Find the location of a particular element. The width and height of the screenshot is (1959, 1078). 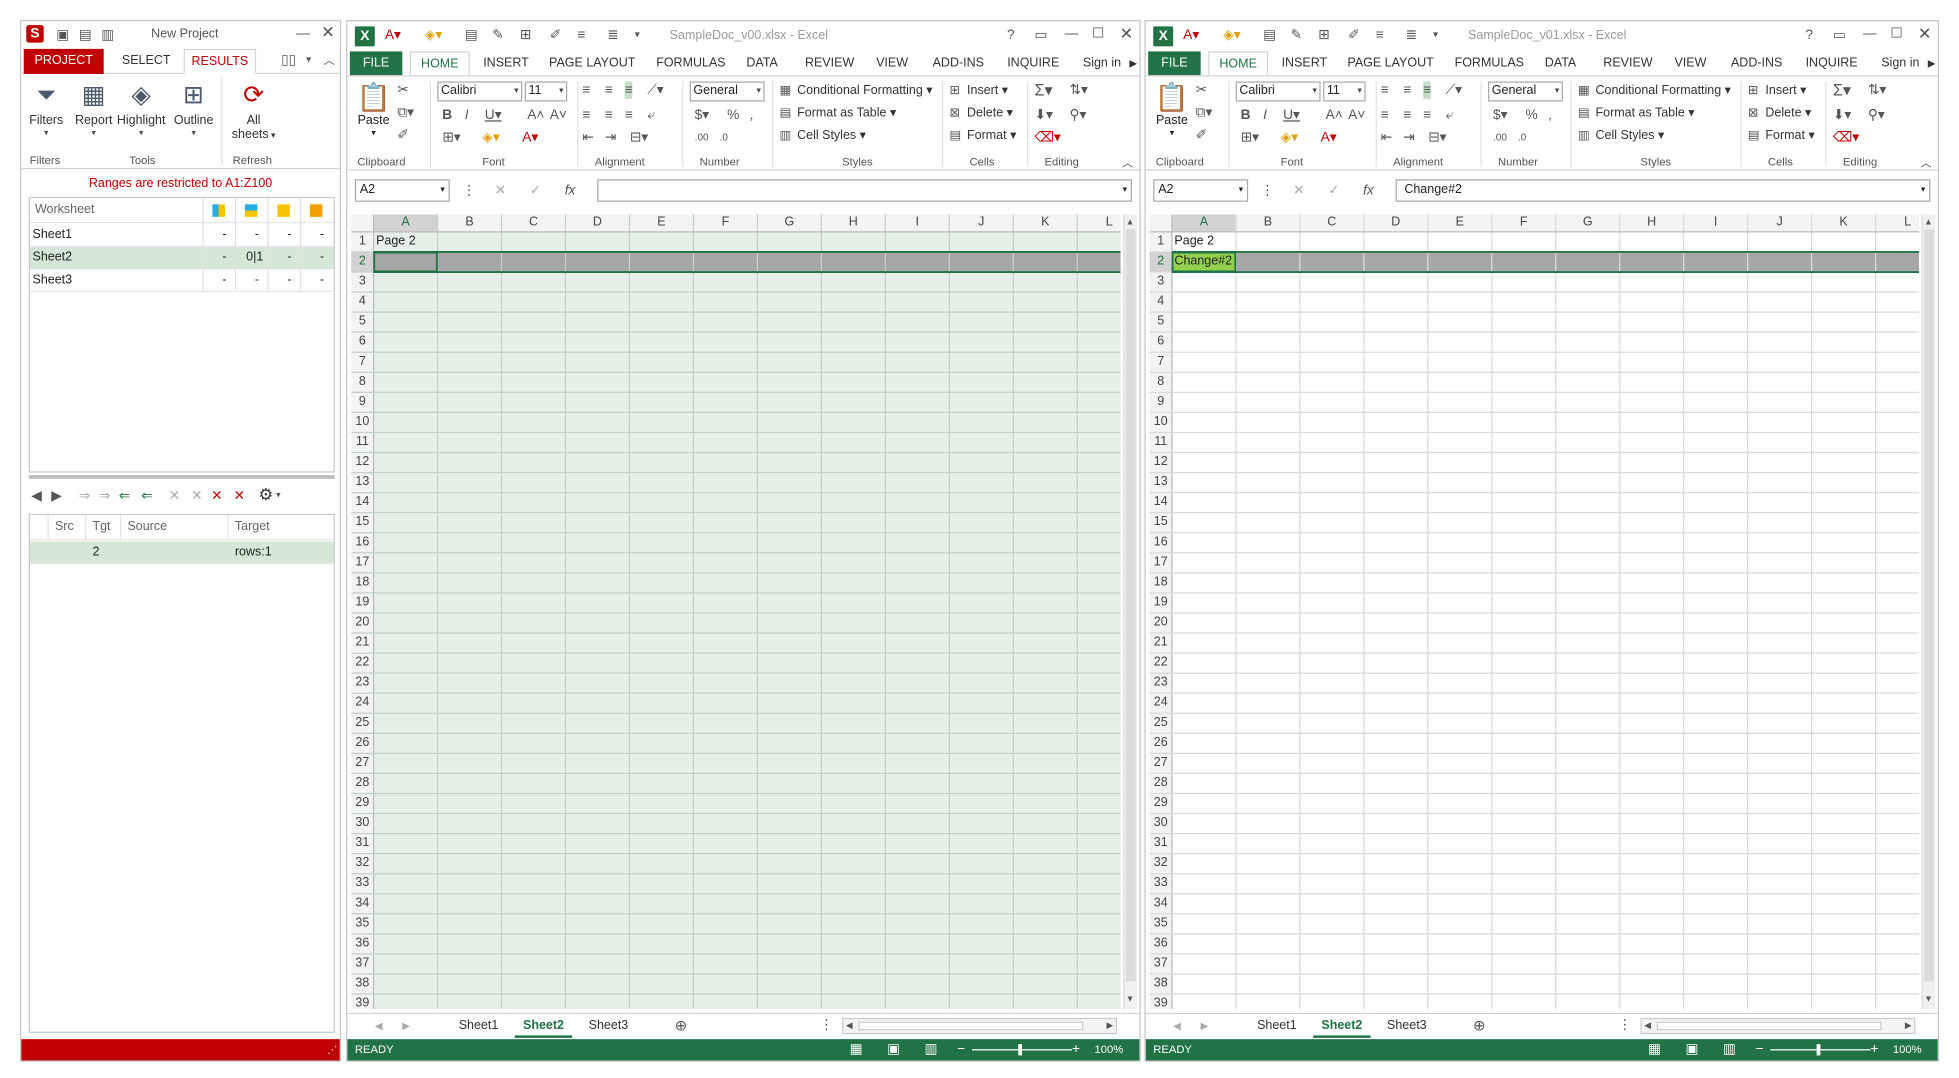

row-header: 17 is located at coordinates (1160, 562).